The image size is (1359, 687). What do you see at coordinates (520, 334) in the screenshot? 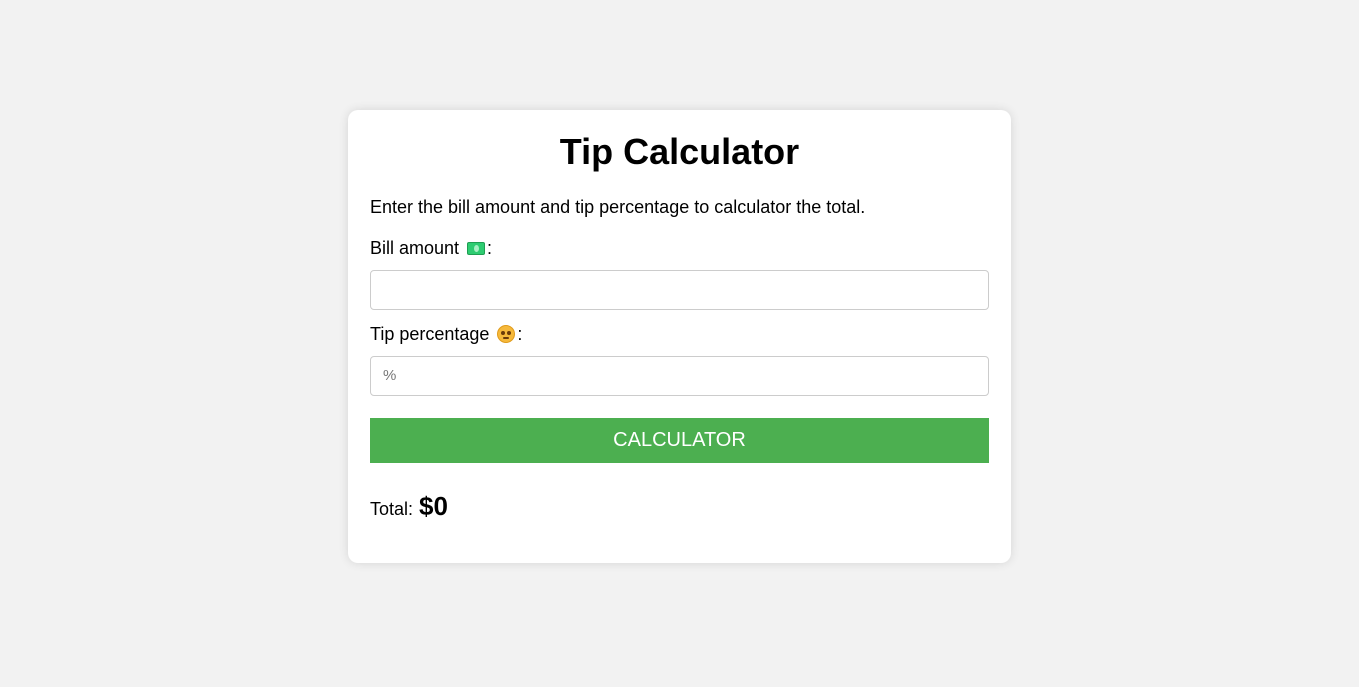
I see `tip-percentage-label-colon: :` at bounding box center [520, 334].